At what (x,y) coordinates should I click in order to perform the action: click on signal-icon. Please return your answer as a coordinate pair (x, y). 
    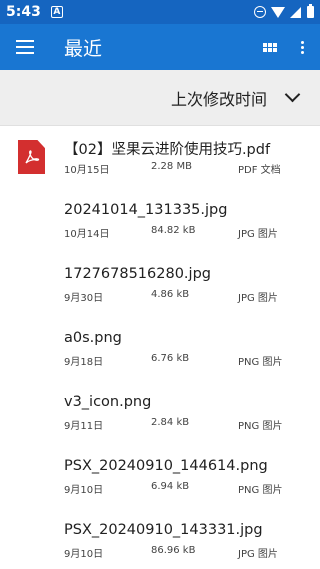
    Looking at the image, I should click on (295, 12).